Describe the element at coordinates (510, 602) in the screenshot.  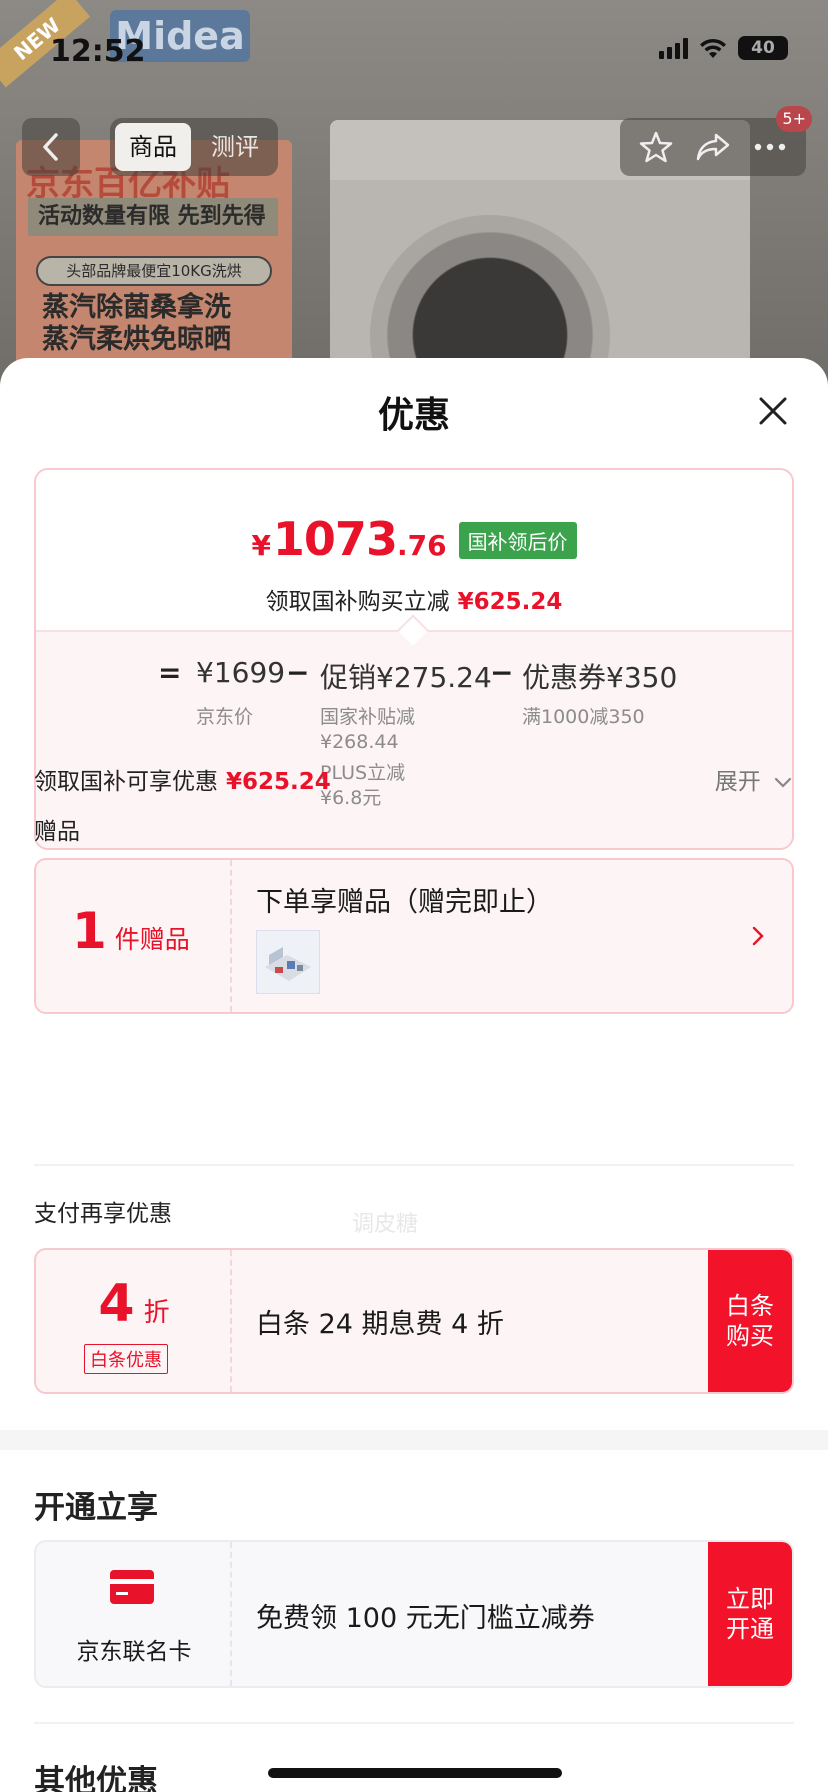
I see `reduce-value: ¥625.24` at that location.